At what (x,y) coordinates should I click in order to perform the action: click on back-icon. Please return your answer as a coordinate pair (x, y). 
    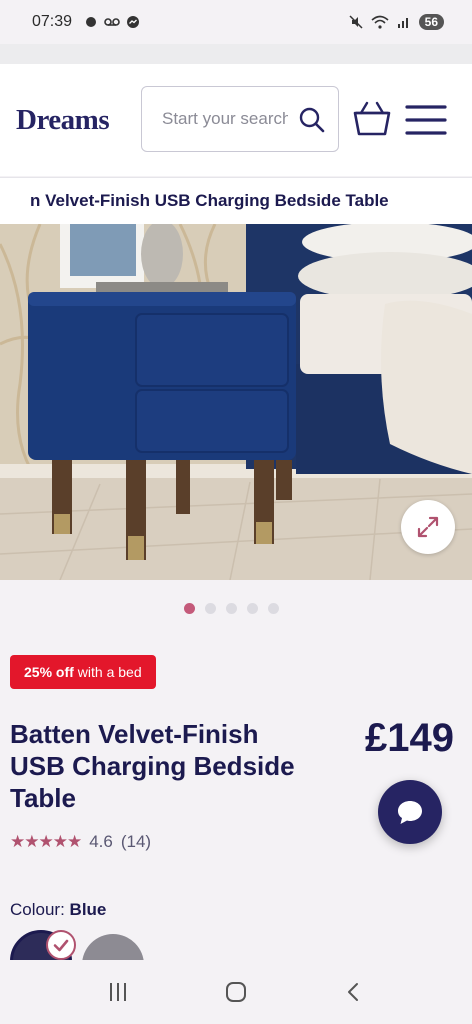
    Looking at the image, I should click on (354, 992).